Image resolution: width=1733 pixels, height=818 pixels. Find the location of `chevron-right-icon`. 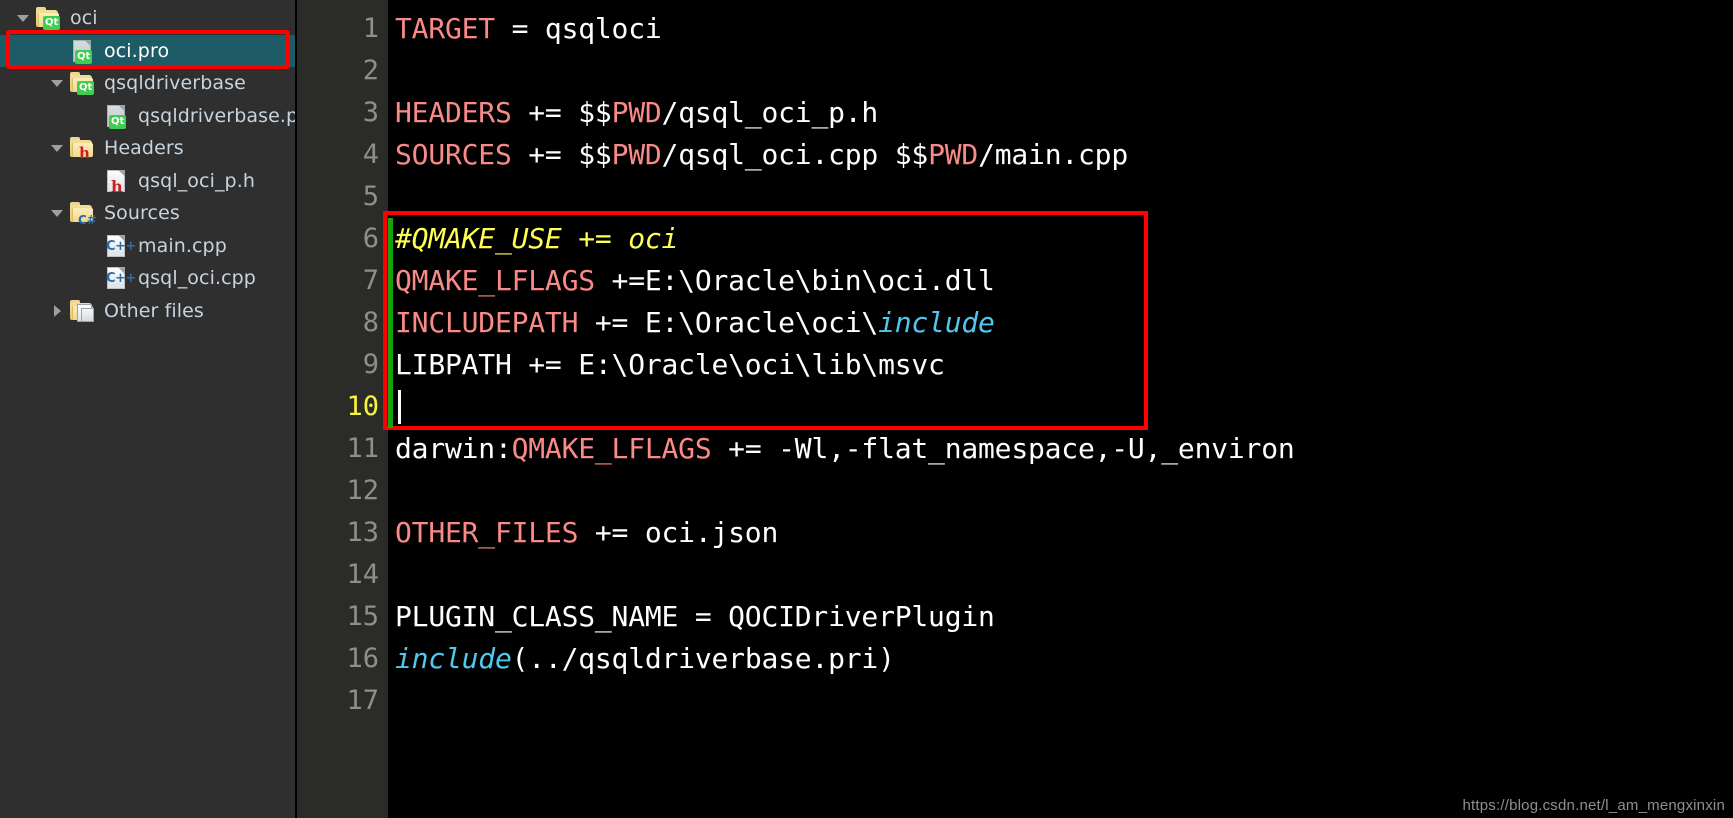

chevron-right-icon is located at coordinates (57, 311).